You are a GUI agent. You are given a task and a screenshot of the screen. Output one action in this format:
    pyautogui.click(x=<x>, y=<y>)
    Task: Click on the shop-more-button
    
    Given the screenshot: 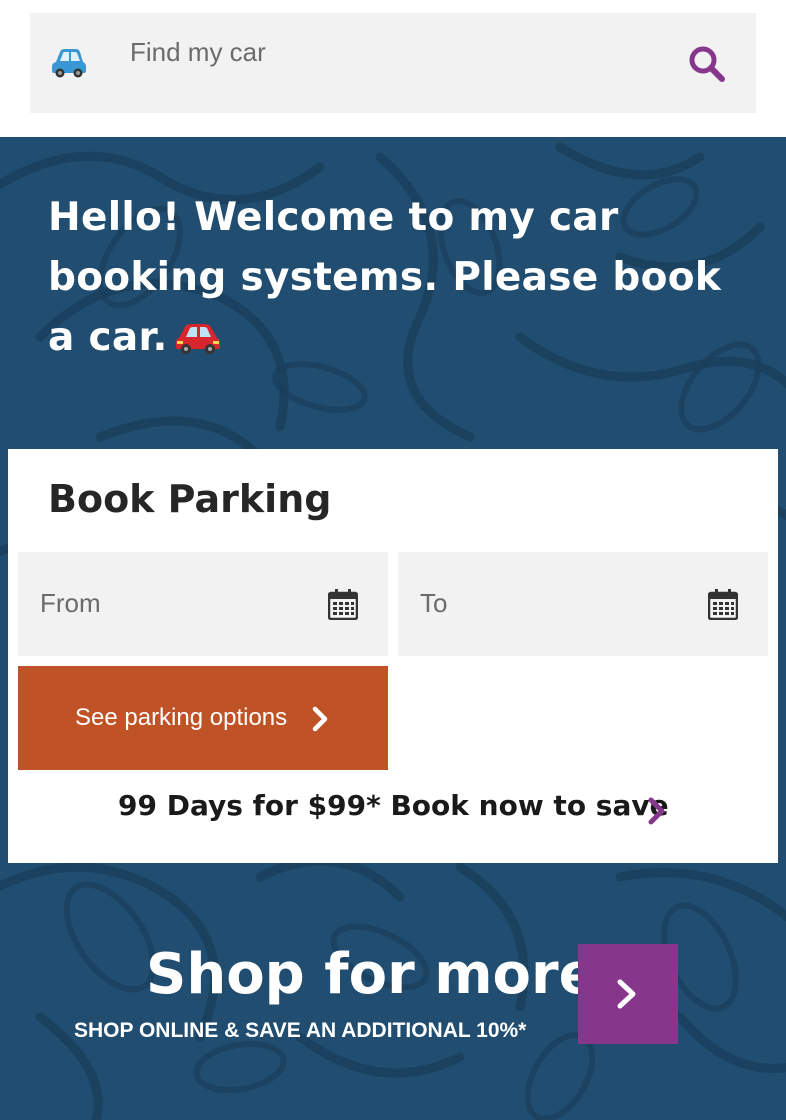 What is the action you would take?
    pyautogui.click(x=628, y=994)
    